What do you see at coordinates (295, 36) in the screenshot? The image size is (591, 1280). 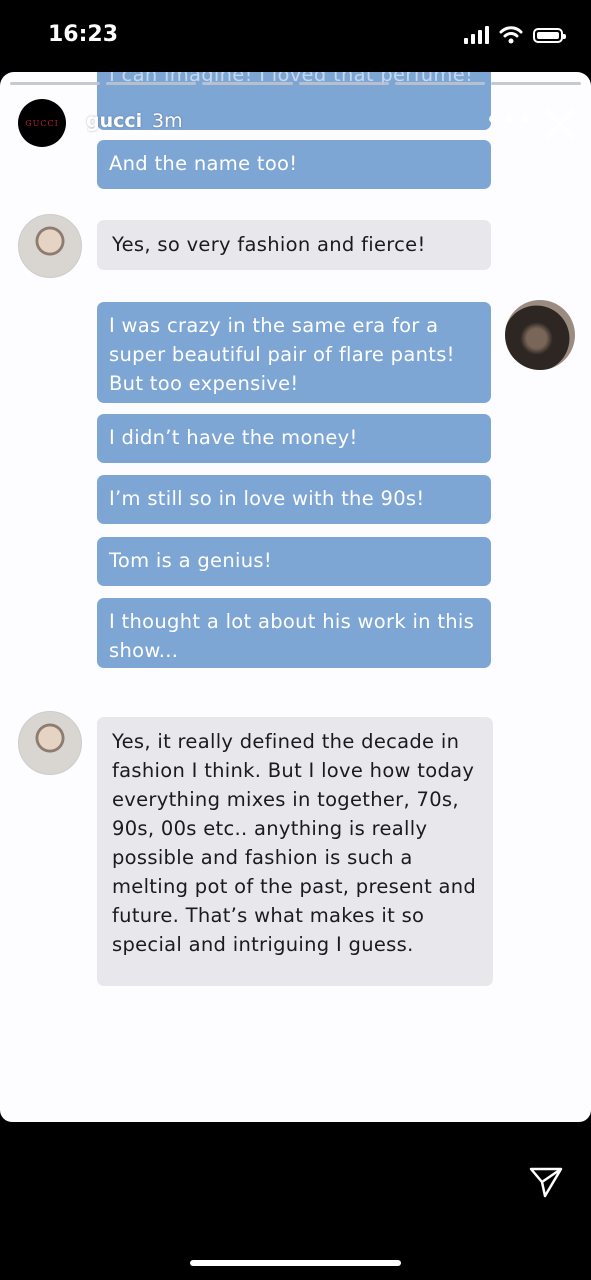 I see `status-bar: 16:23` at bounding box center [295, 36].